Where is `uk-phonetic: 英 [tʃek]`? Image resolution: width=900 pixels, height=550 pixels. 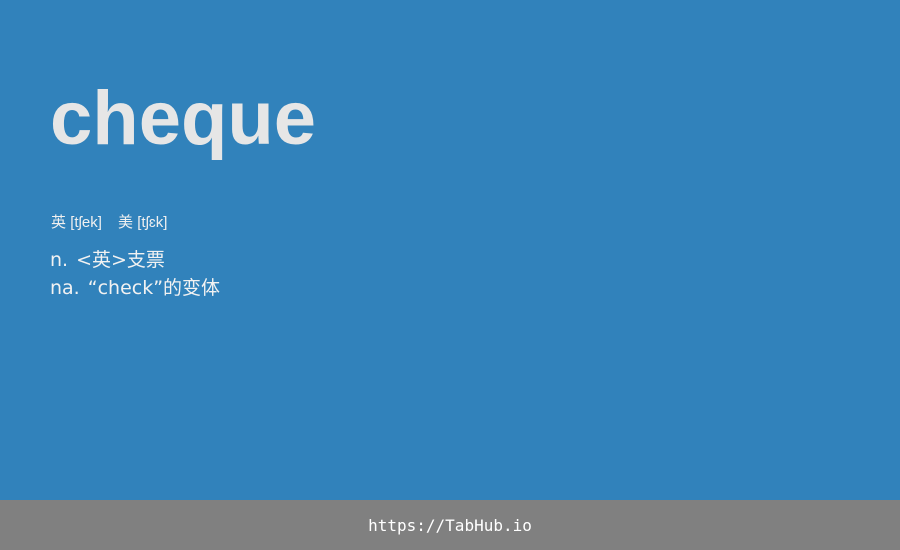
uk-phonetic: 英 [tʃek] is located at coordinates (76, 223).